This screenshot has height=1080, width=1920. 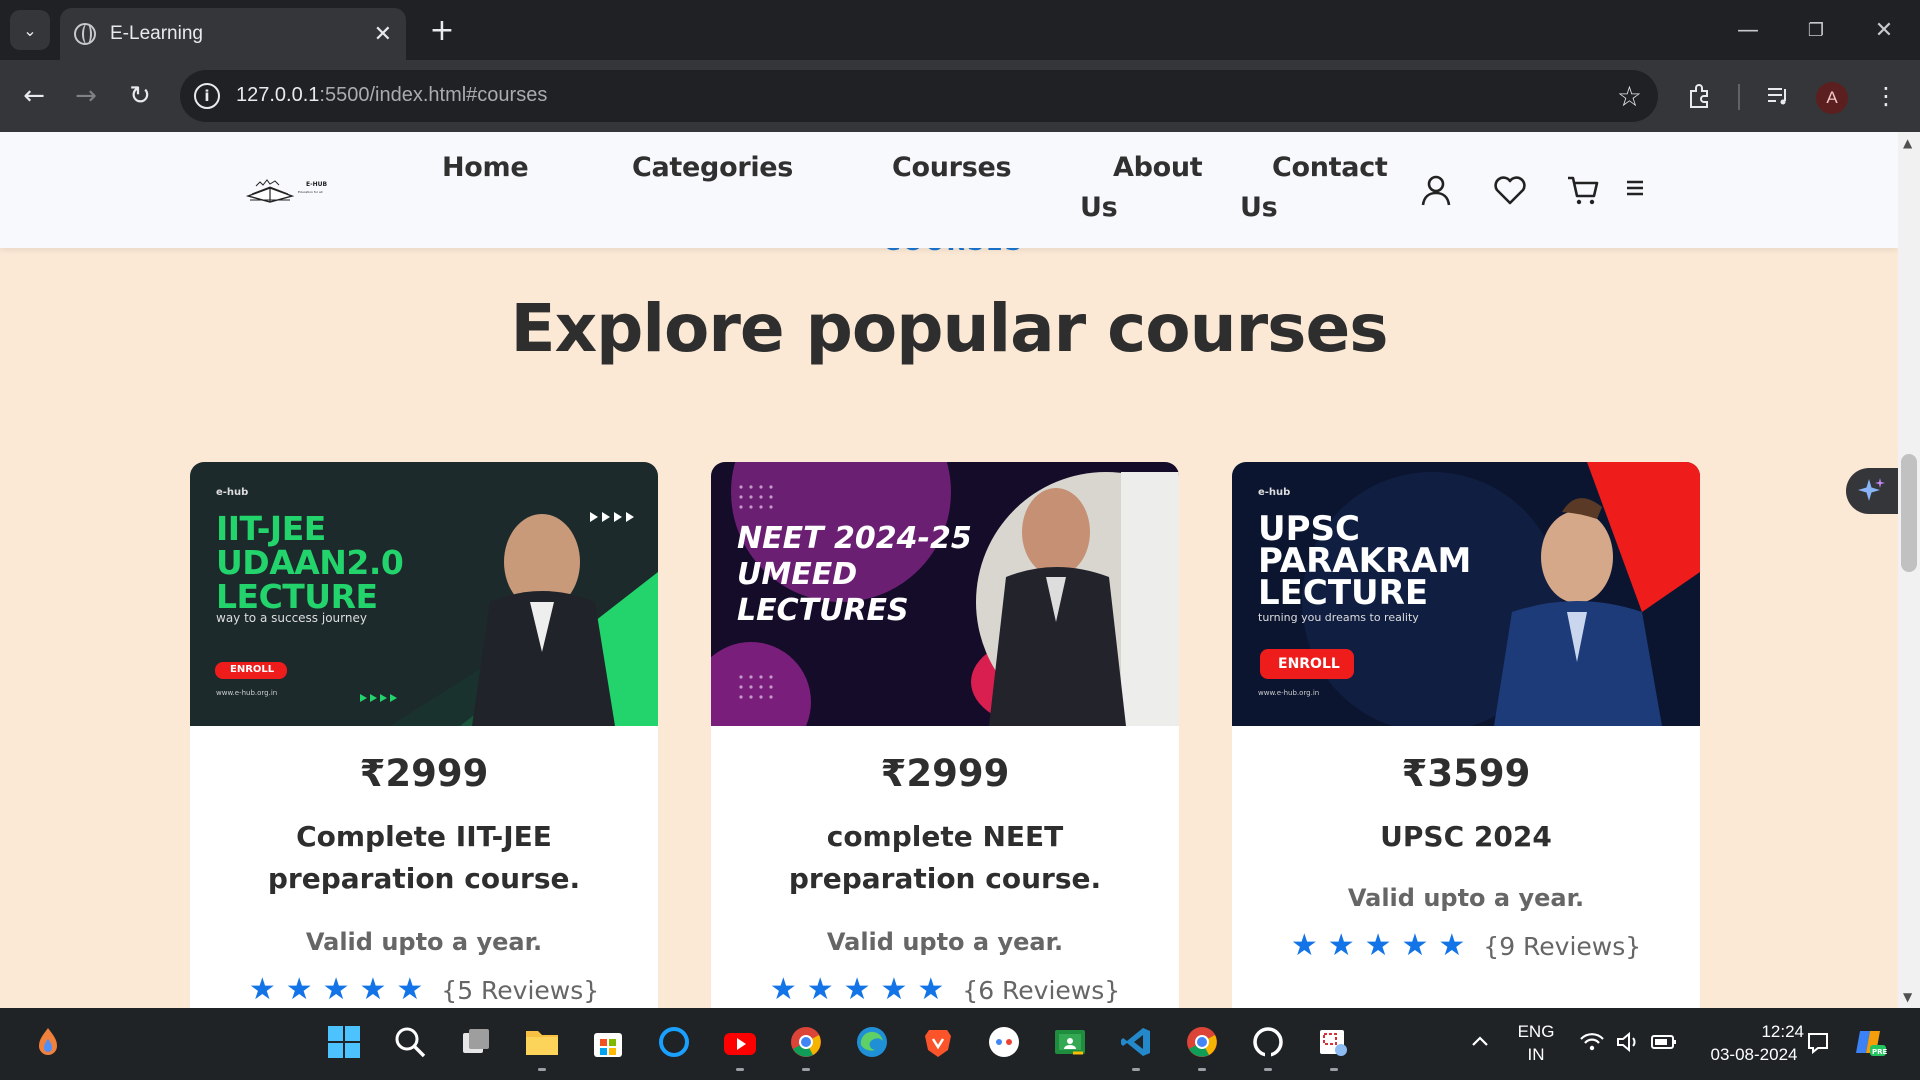 What do you see at coordinates (1343, 593) in the screenshot?
I see `banner-line-3: LECTURE` at bounding box center [1343, 593].